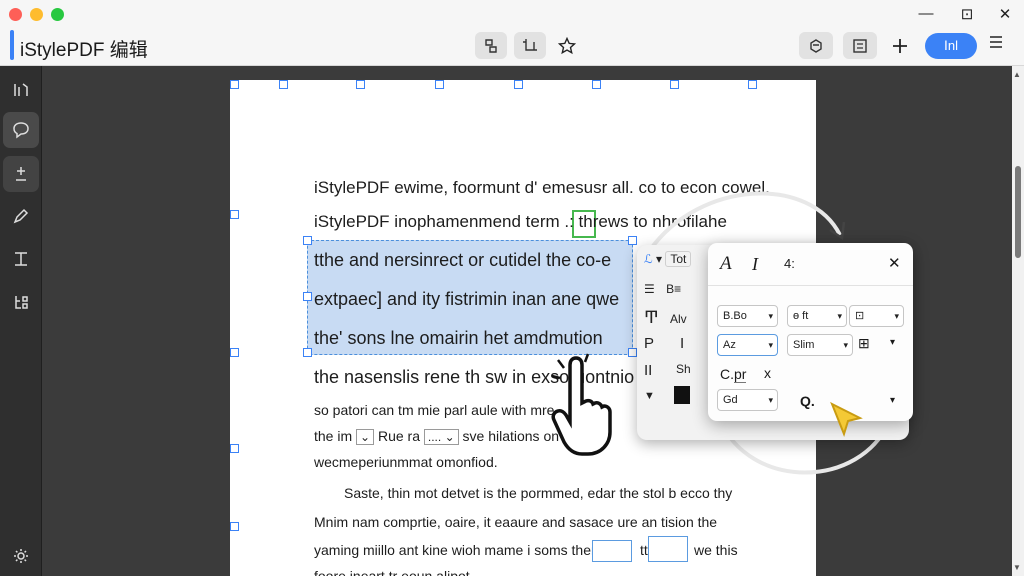  I want to click on clear-format-button: x, so click(767, 373).